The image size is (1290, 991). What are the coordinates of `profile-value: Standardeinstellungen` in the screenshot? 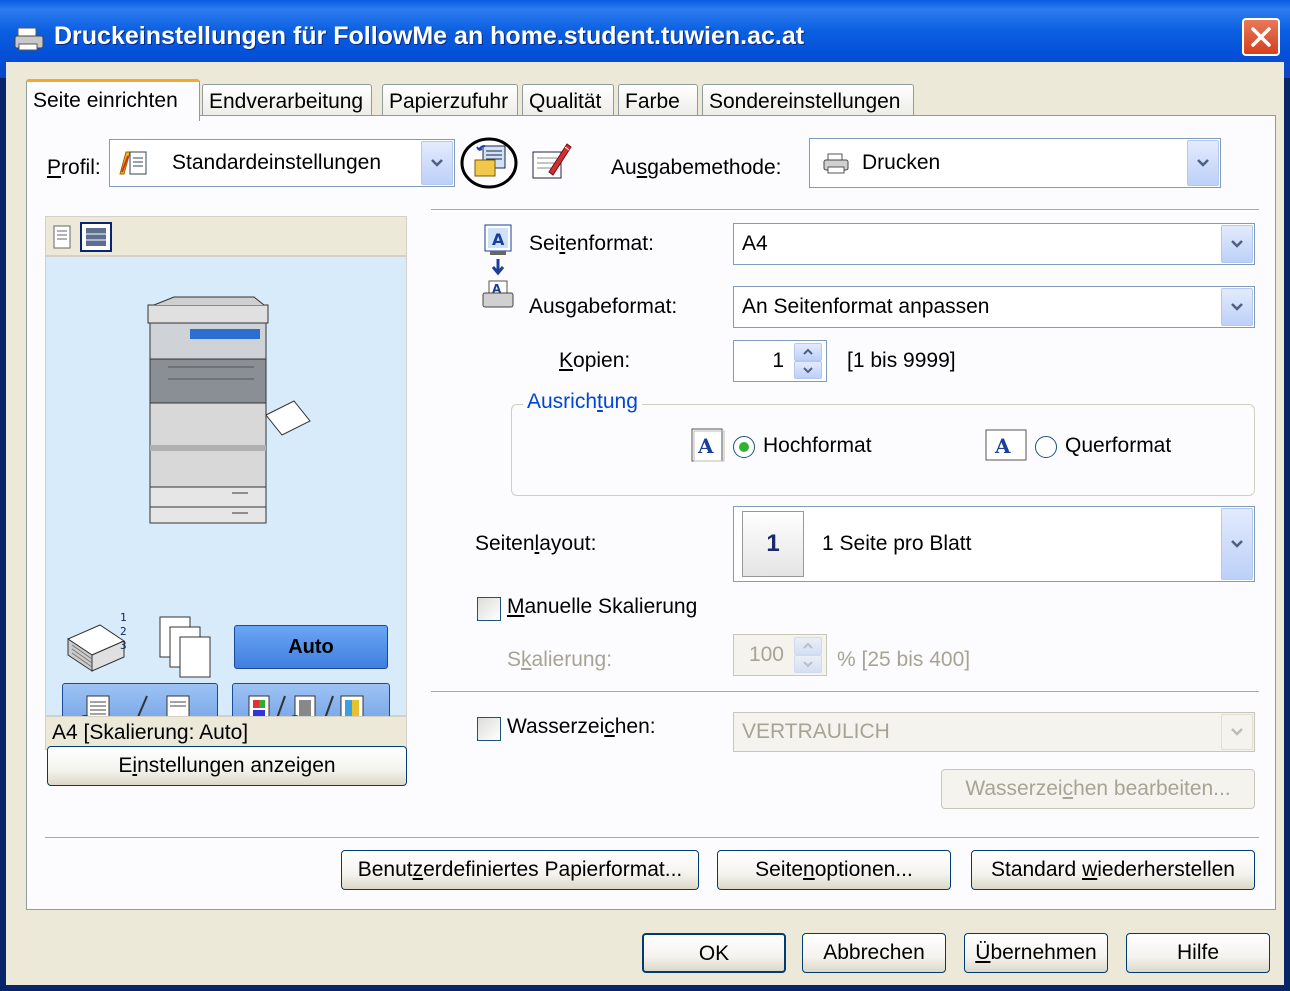 It's located at (276, 162).